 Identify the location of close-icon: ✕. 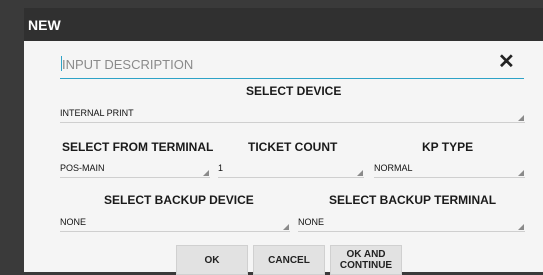
(506, 62).